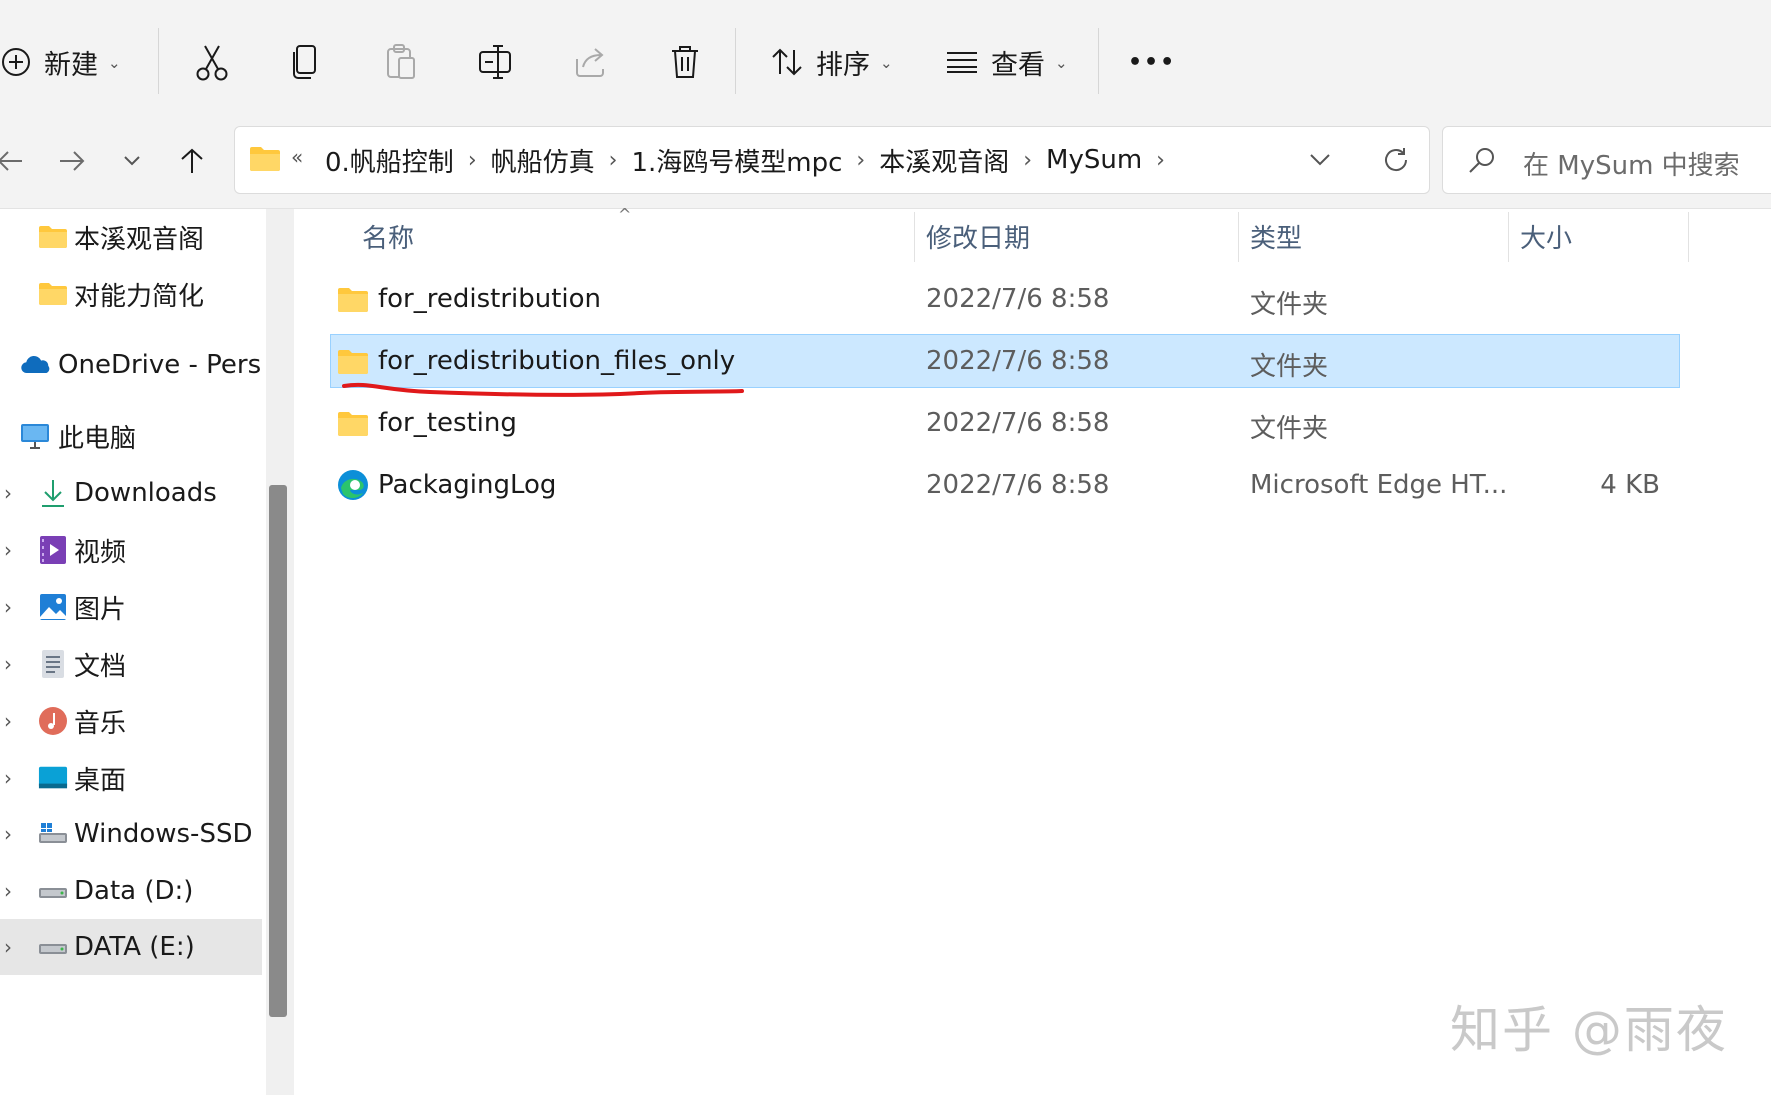  What do you see at coordinates (496, 62) in the screenshot?
I see `rename-button` at bounding box center [496, 62].